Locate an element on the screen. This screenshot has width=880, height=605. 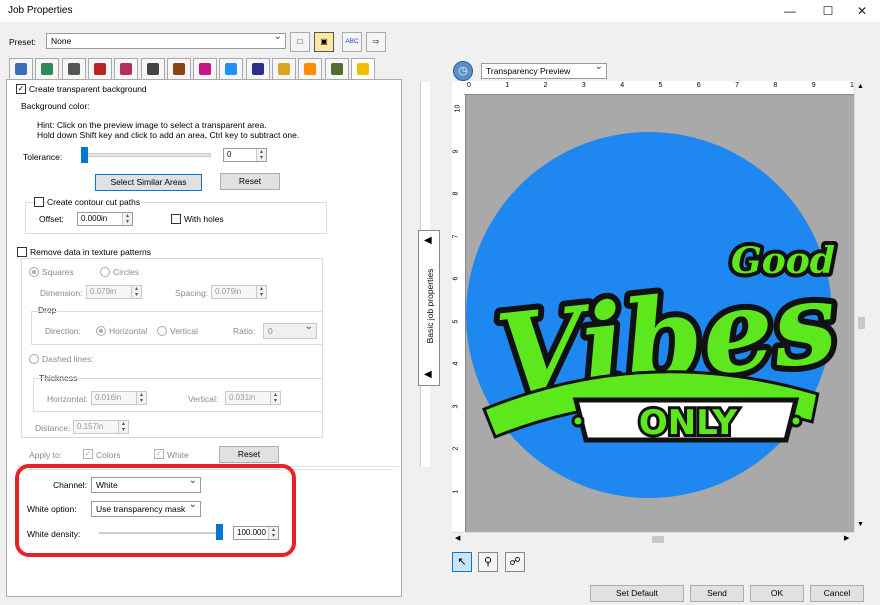
contour-cut-checkbox is located at coordinates (39, 202).